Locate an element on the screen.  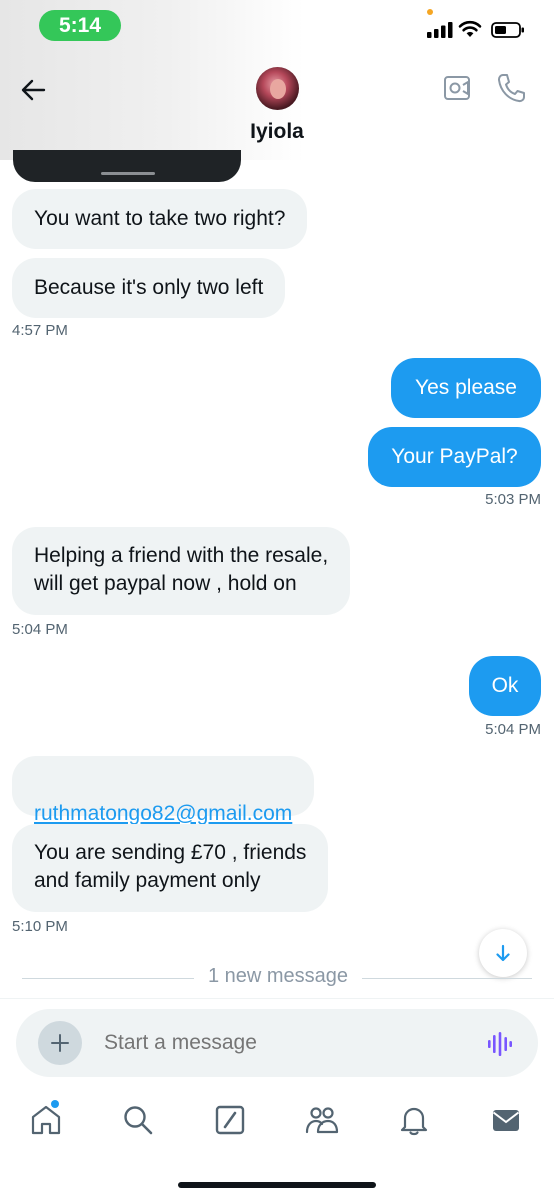
message-timestamp: 5:03 PM is located at coordinates (513, 499).